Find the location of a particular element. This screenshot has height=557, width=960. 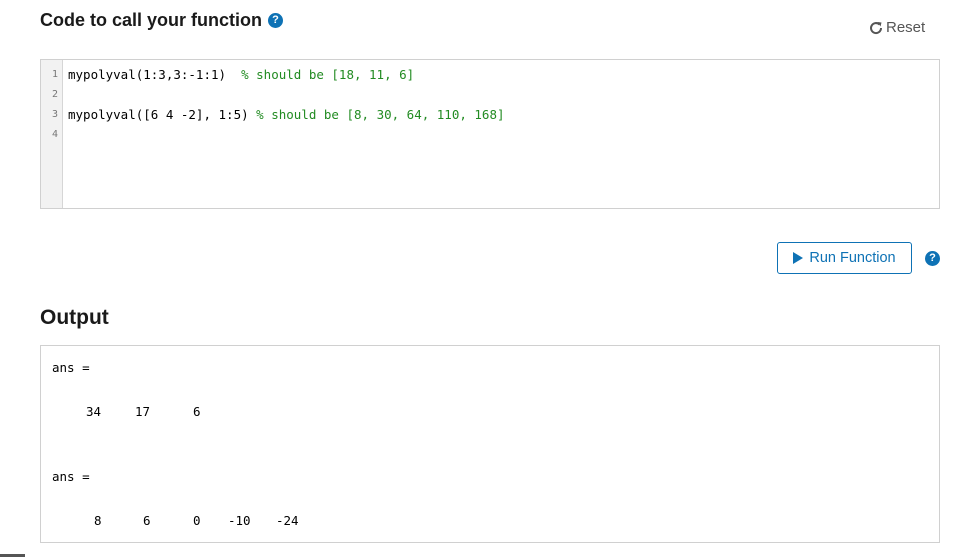

reset-label: Reset is located at coordinates (906, 27).